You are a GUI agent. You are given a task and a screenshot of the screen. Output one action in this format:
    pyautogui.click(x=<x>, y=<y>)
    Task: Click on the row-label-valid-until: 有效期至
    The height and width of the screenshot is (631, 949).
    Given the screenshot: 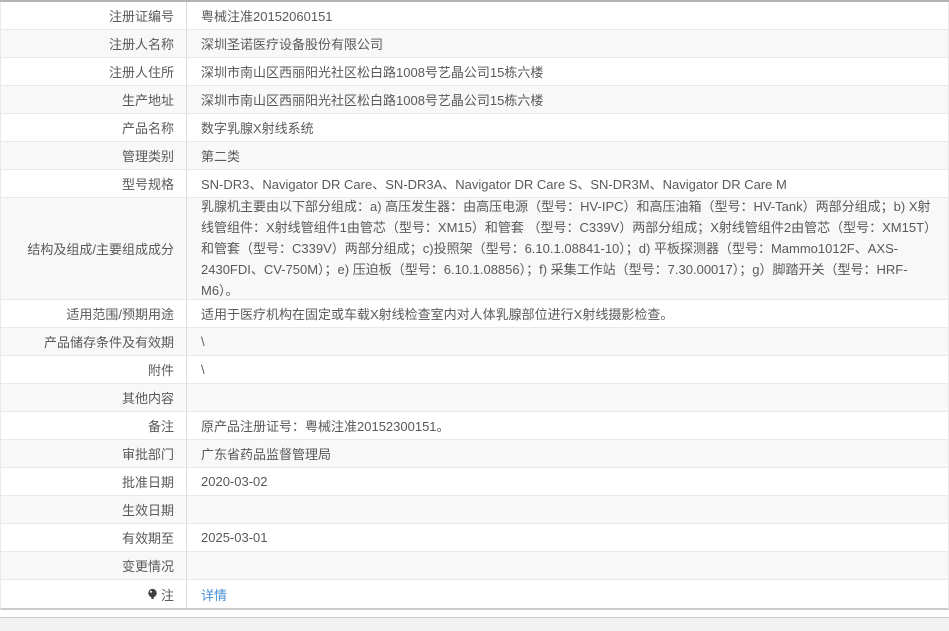 What is the action you would take?
    pyautogui.click(x=94, y=537)
    